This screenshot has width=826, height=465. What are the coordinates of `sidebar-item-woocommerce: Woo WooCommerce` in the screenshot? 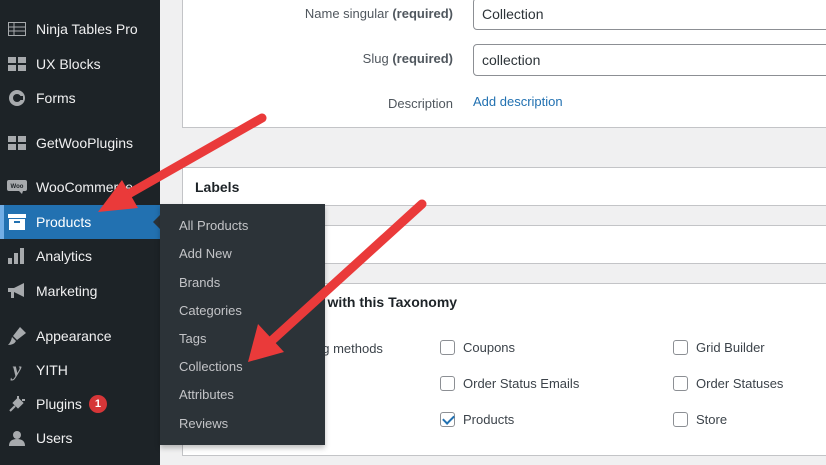 It's located at (80, 187).